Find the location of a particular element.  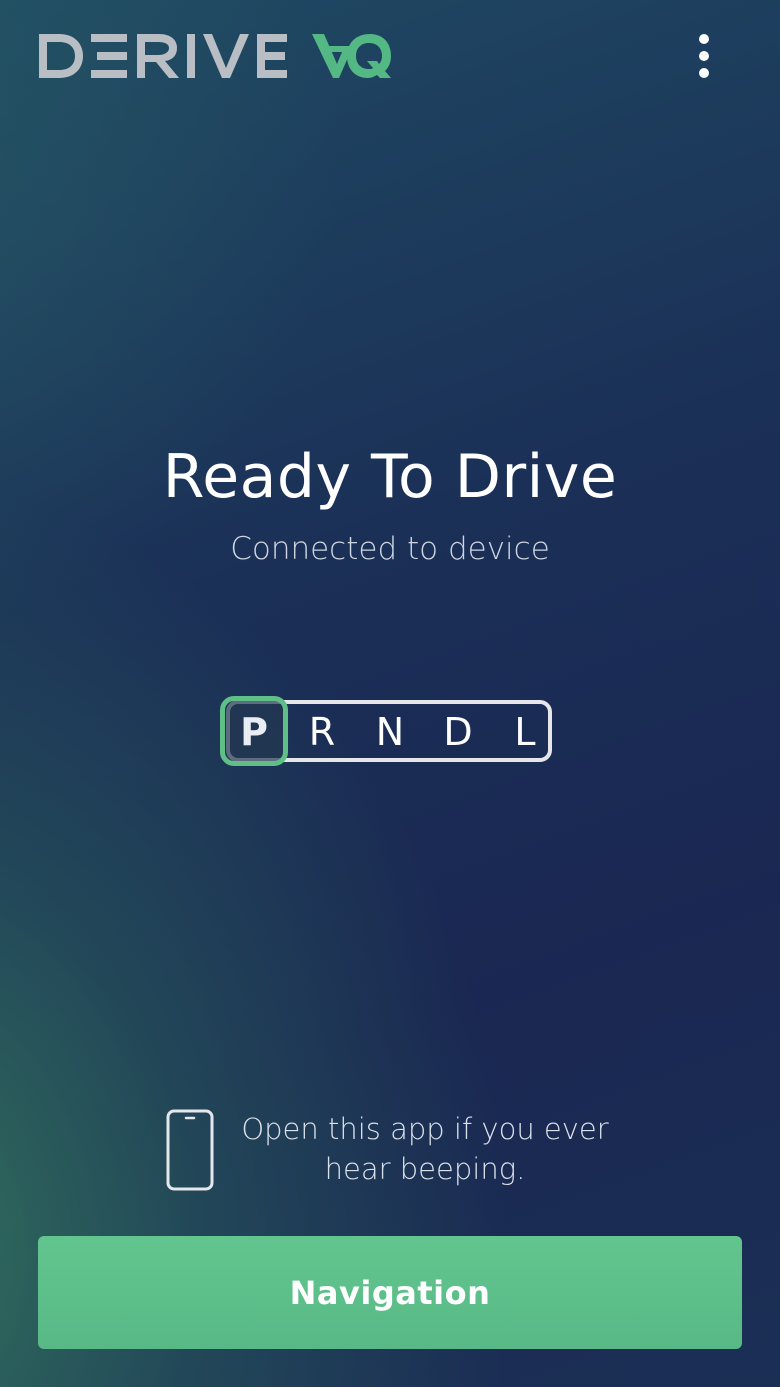

beep-tip: Open this app if you ever hear beeping. is located at coordinates (390, 1152).